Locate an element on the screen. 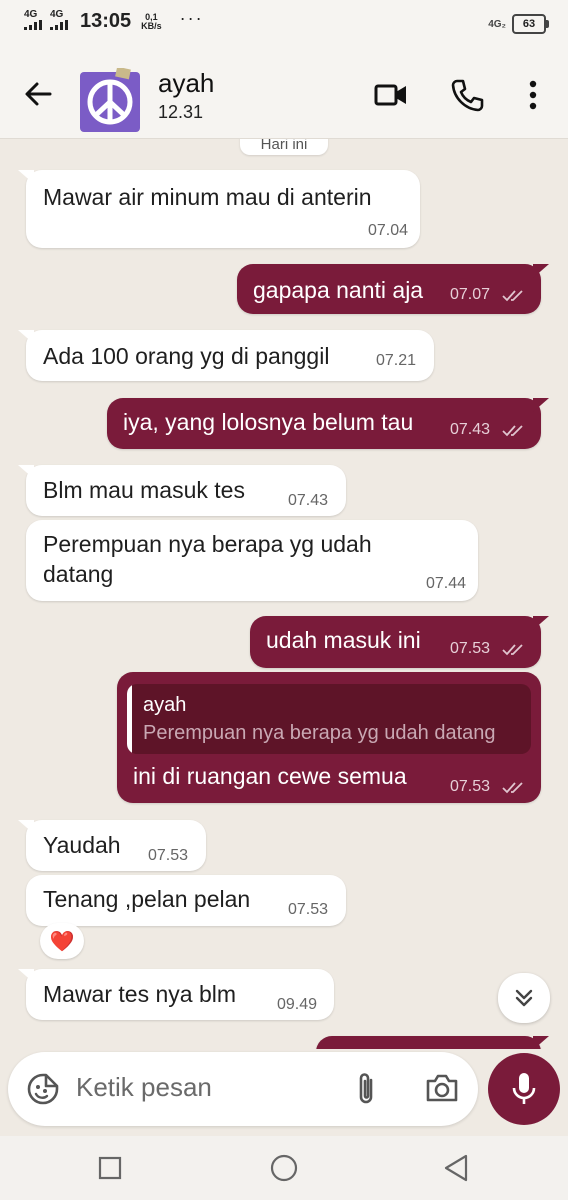  scroll-to-bottom-button is located at coordinates (524, 998).